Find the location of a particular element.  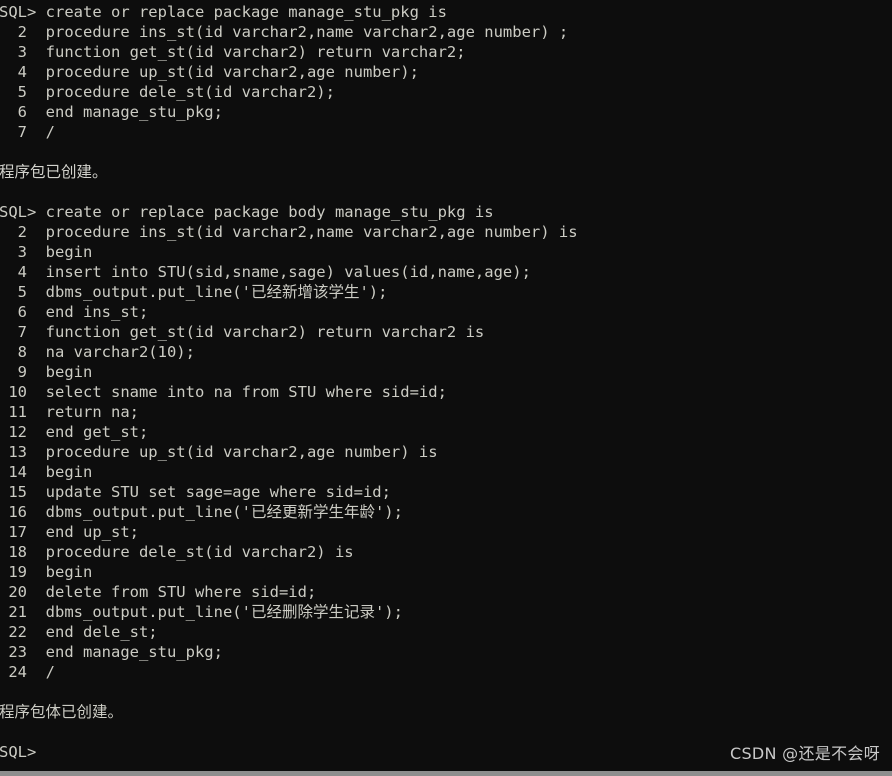

terminal-line: 3 begin is located at coordinates (46, 252).